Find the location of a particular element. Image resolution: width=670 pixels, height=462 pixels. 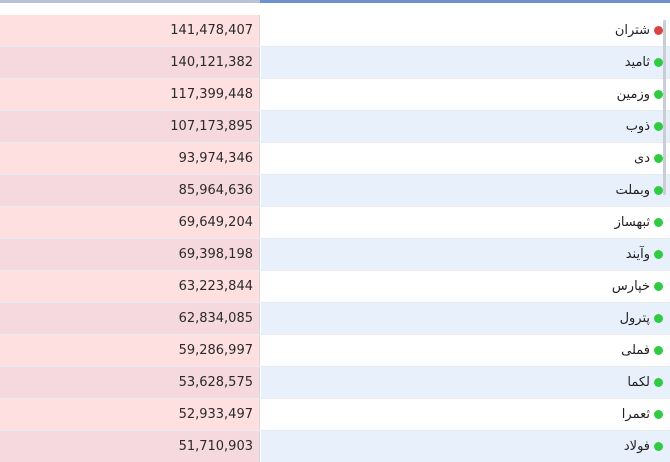

table-row: 63,223,844 خپارس is located at coordinates (335, 286).